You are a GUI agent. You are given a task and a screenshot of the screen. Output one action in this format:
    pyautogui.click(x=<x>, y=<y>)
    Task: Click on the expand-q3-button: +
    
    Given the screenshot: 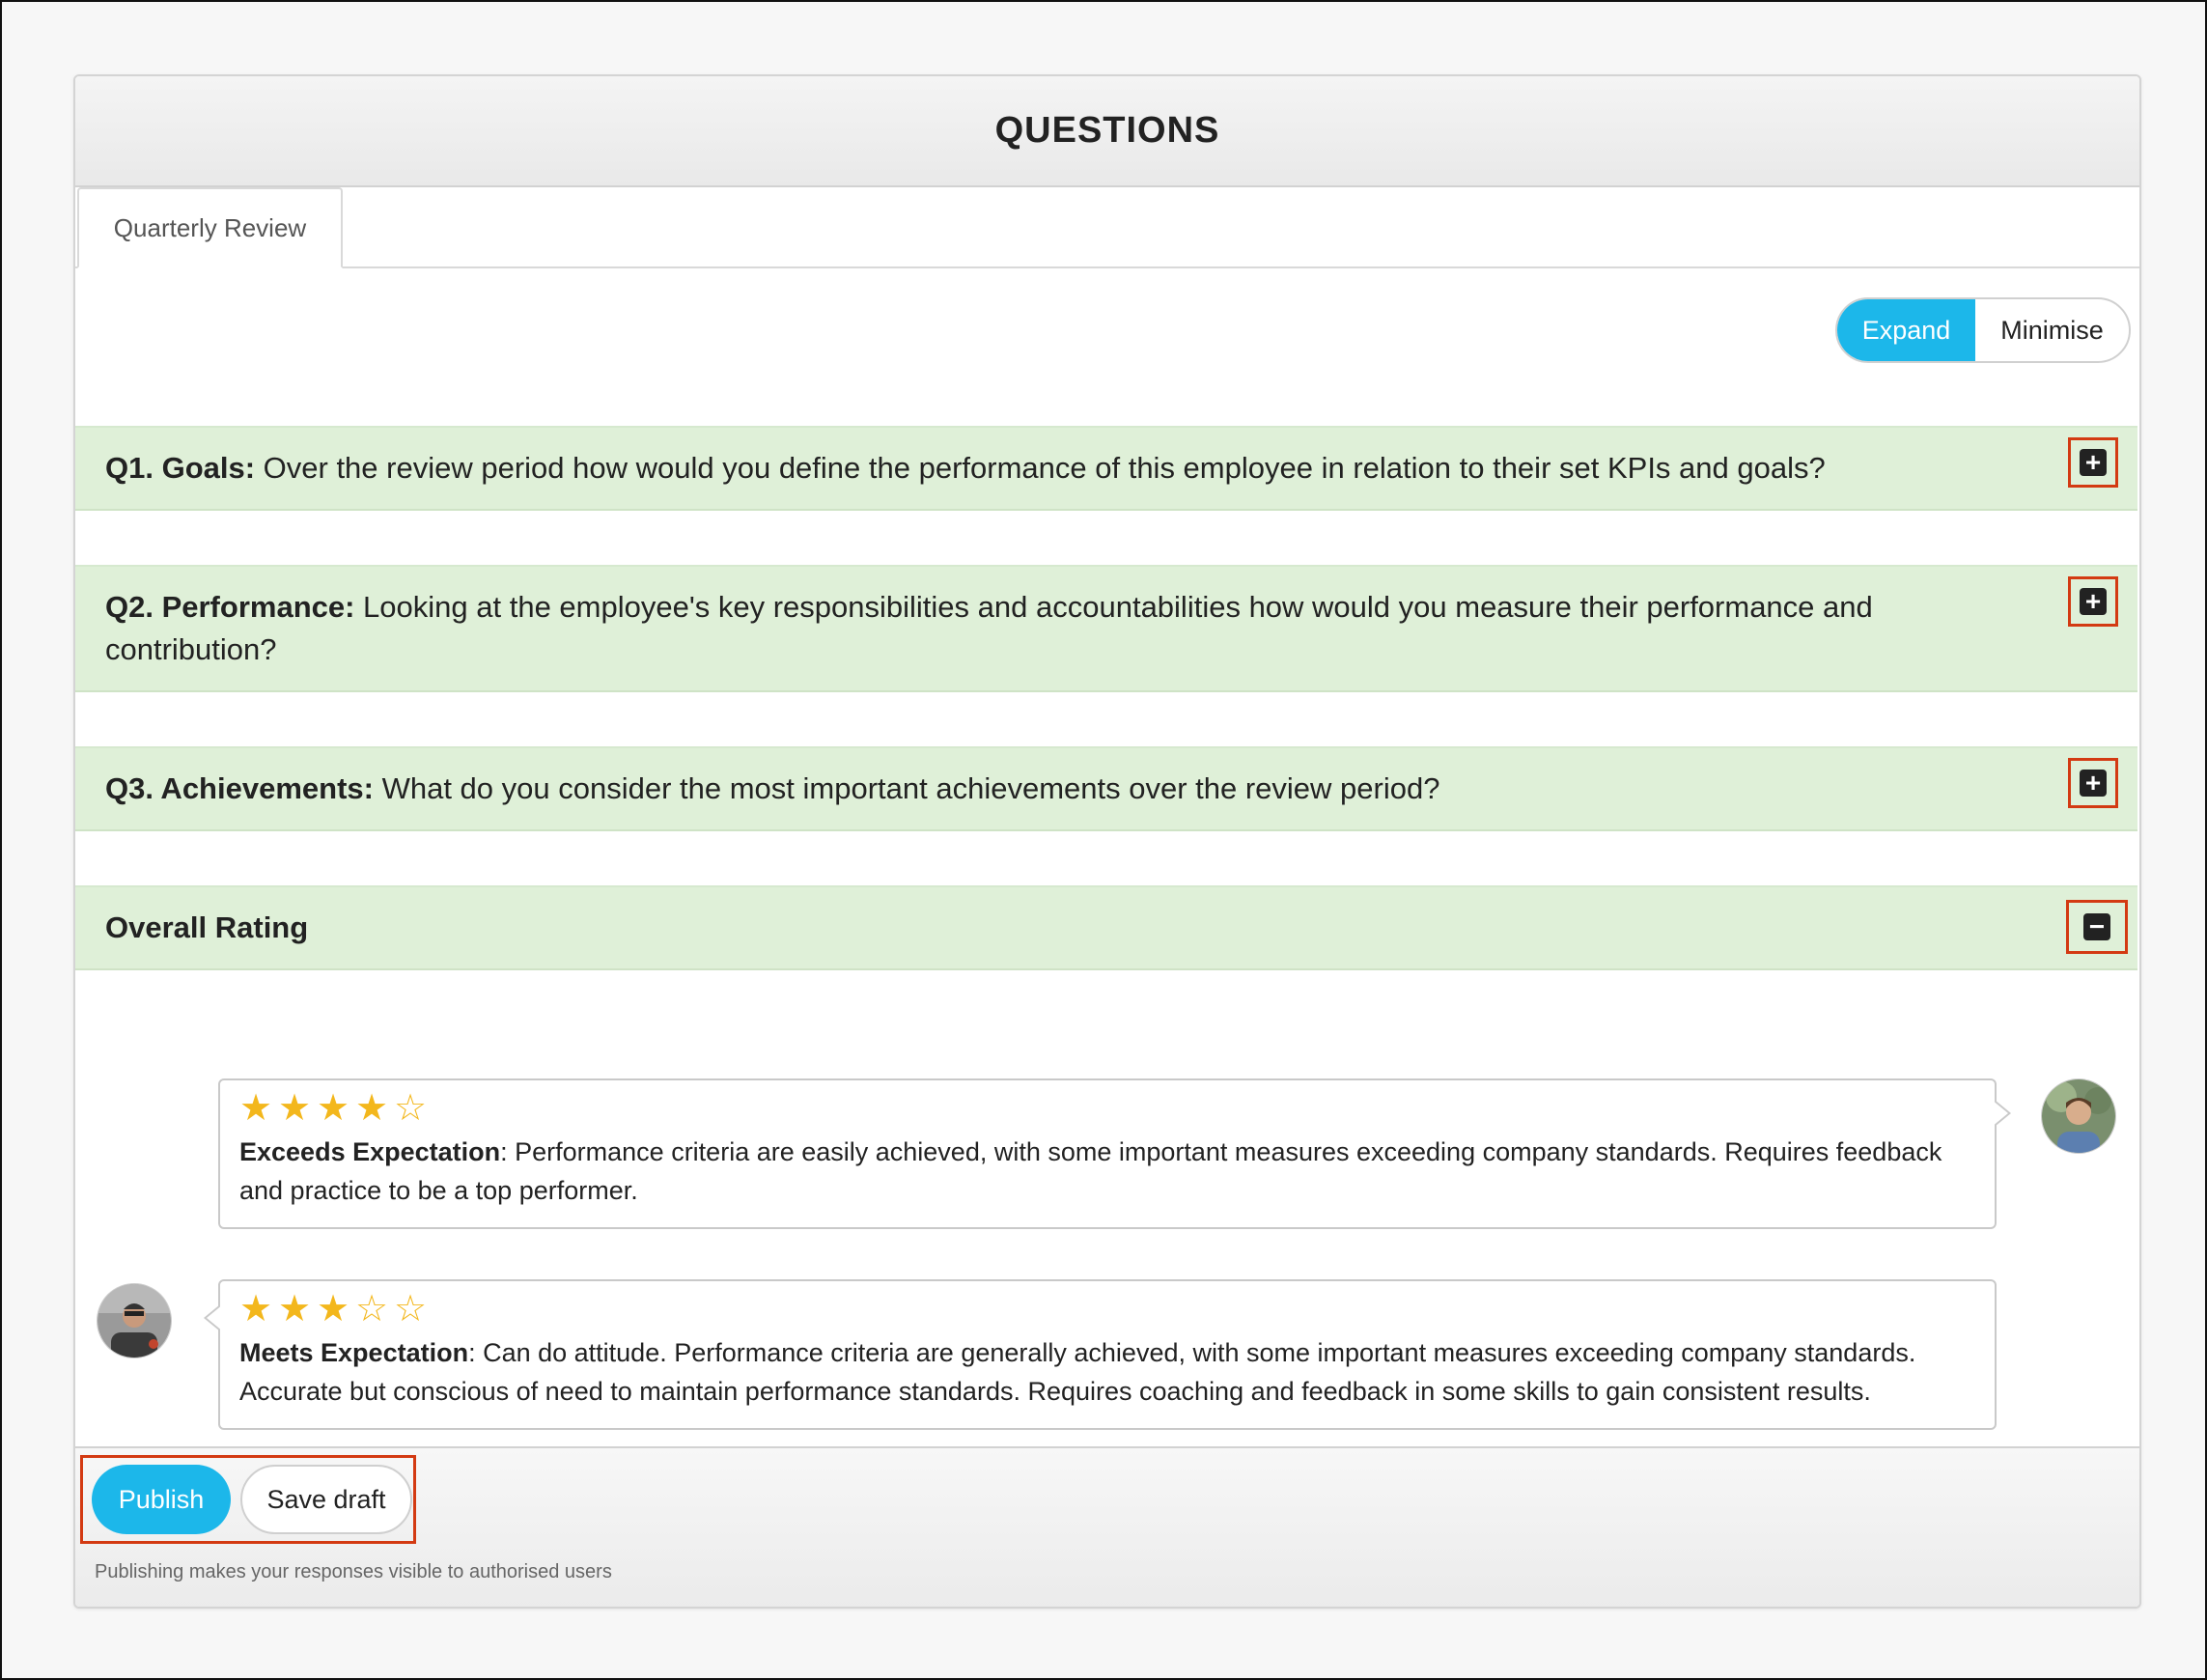 What is the action you would take?
    pyautogui.click(x=2093, y=783)
    